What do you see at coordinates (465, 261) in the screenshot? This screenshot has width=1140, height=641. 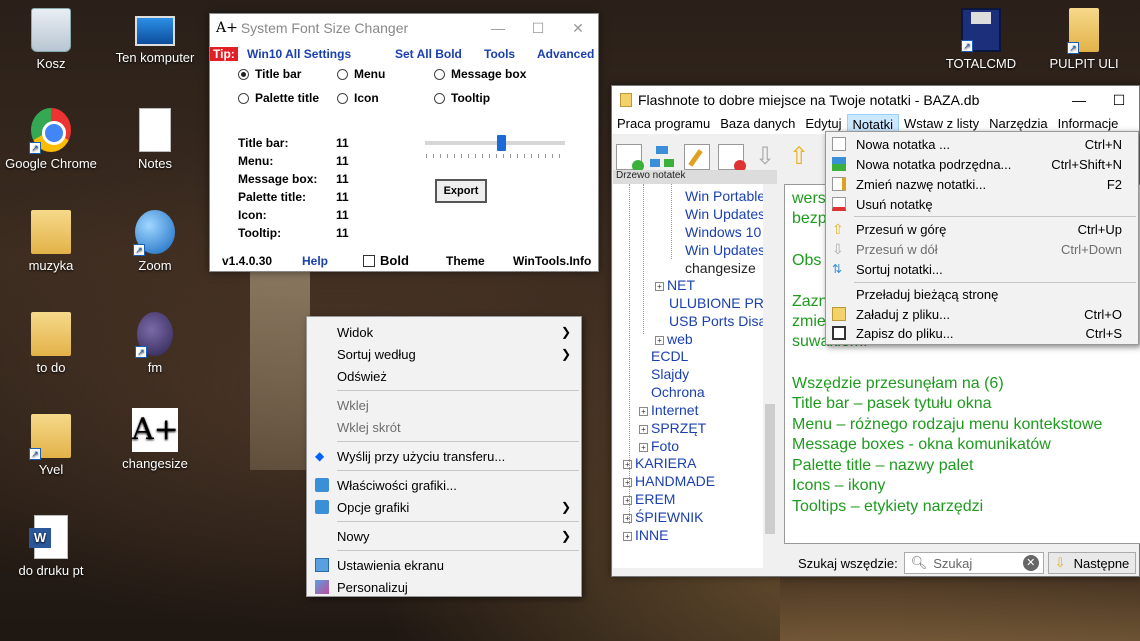 I see `theme-link: Theme` at bounding box center [465, 261].